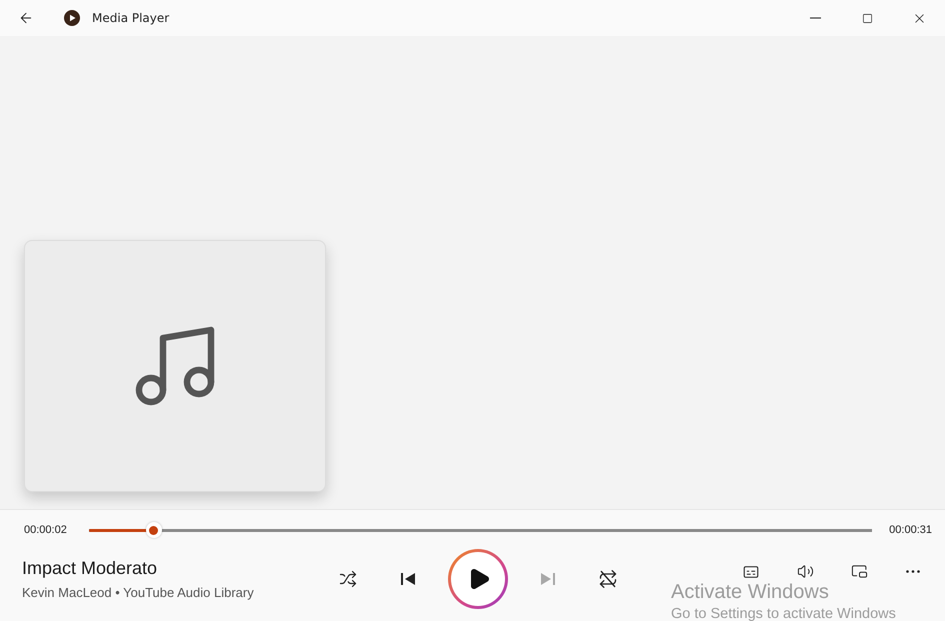  What do you see at coordinates (608, 578) in the screenshot?
I see `repeat-icon` at bounding box center [608, 578].